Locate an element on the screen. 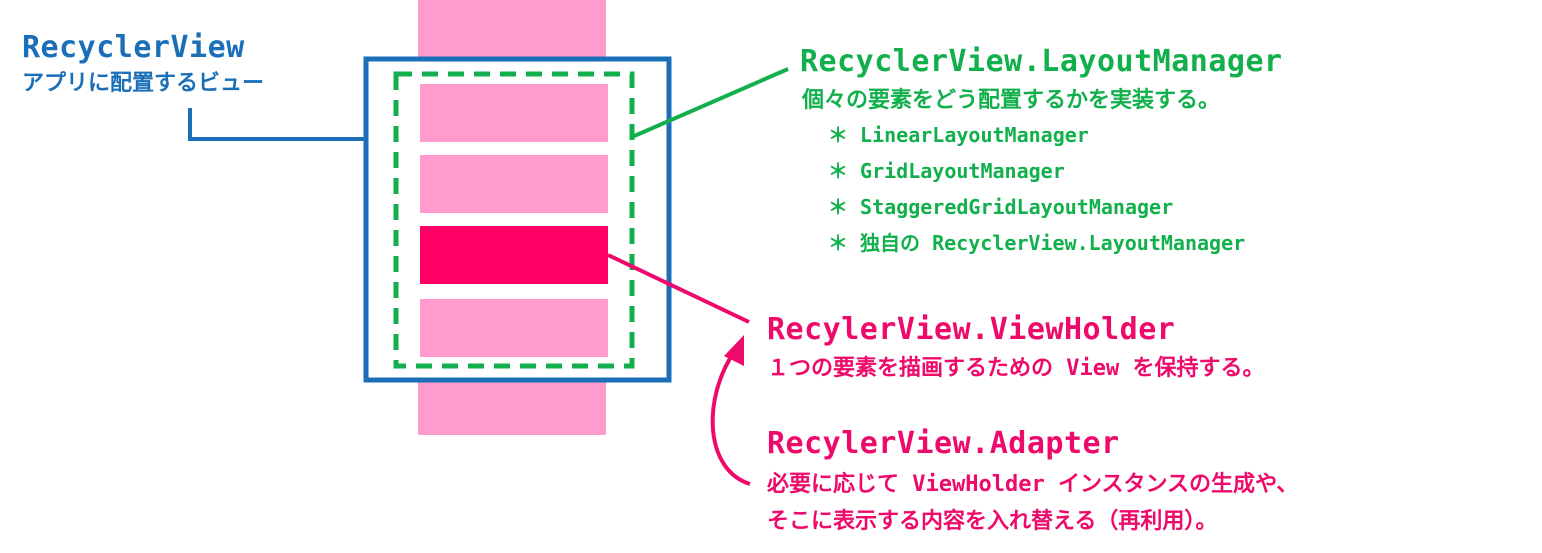 Image resolution: width=1542 pixels, height=553 pixels. adapter-to-viewholder-arrow is located at coordinates (730, 418).